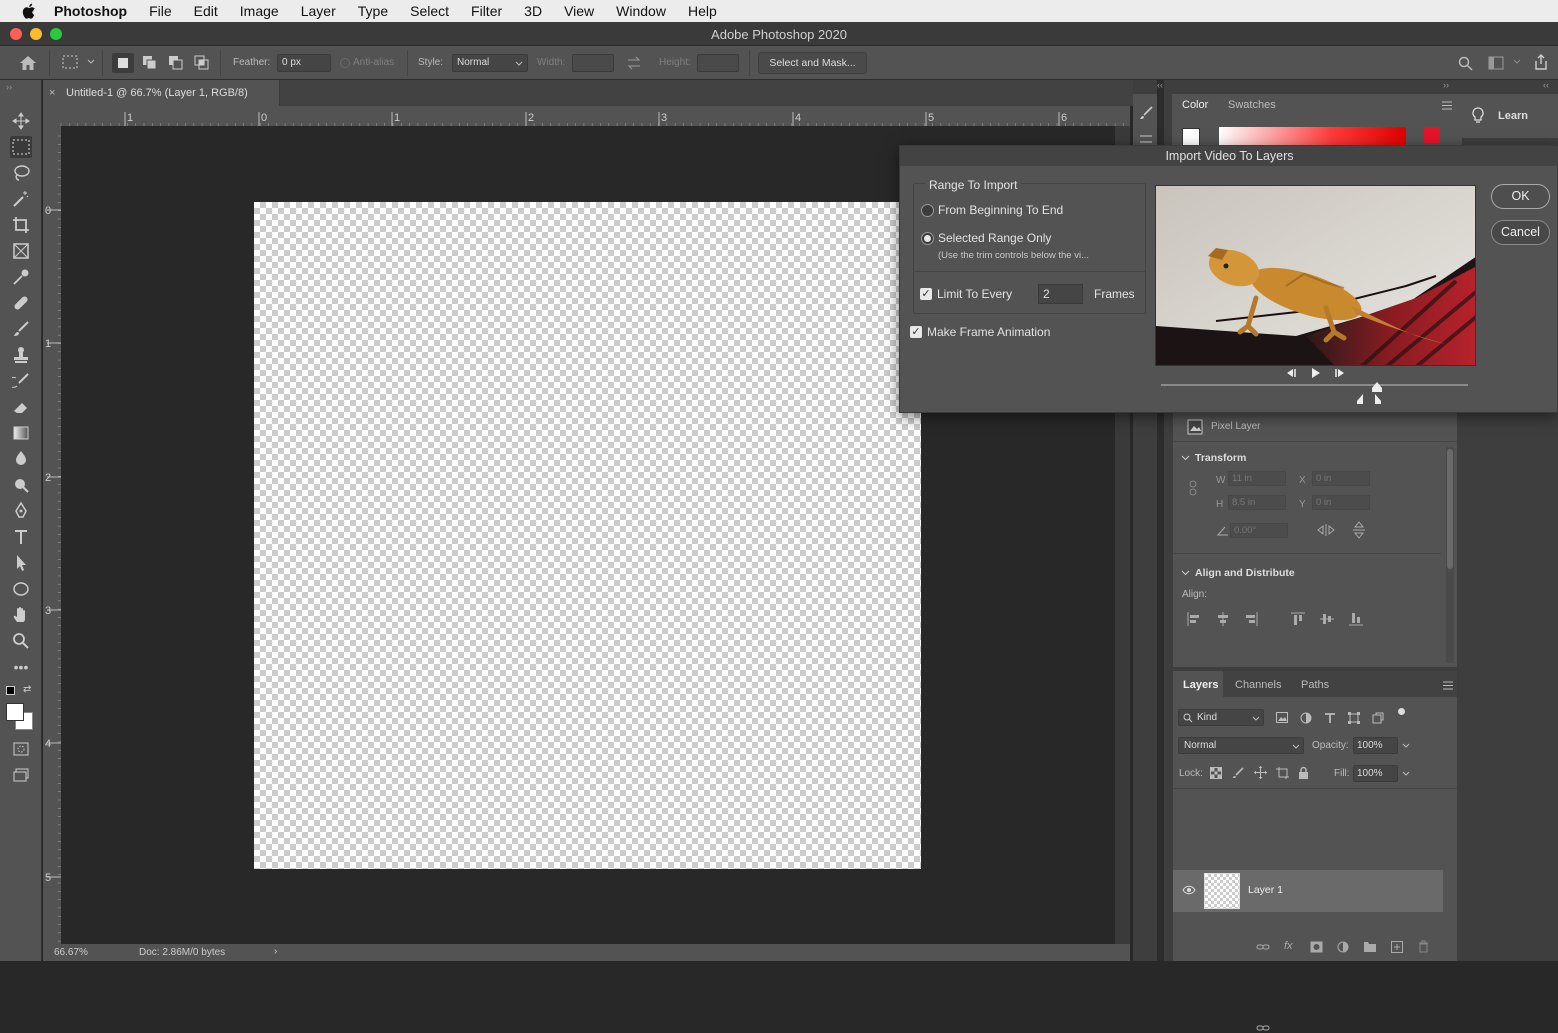 Image resolution: width=1558 pixels, height=1033 pixels. What do you see at coordinates (21, 667) in the screenshot?
I see `more-tools-icon: •••` at bounding box center [21, 667].